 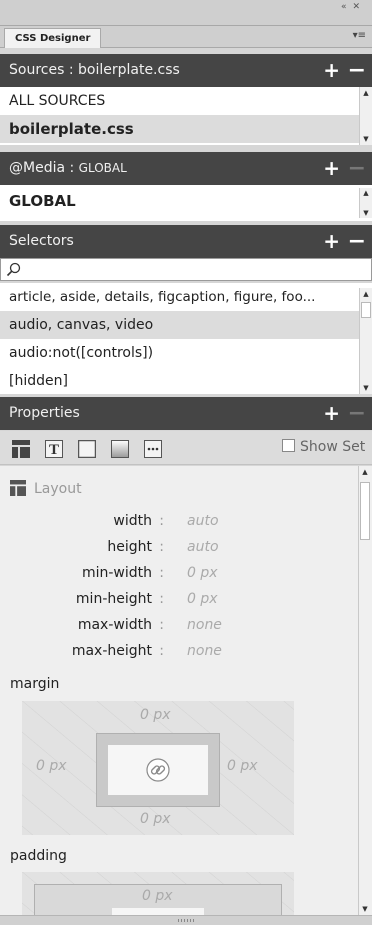 What do you see at coordinates (13, 269) in the screenshot?
I see `search-icon` at bounding box center [13, 269].